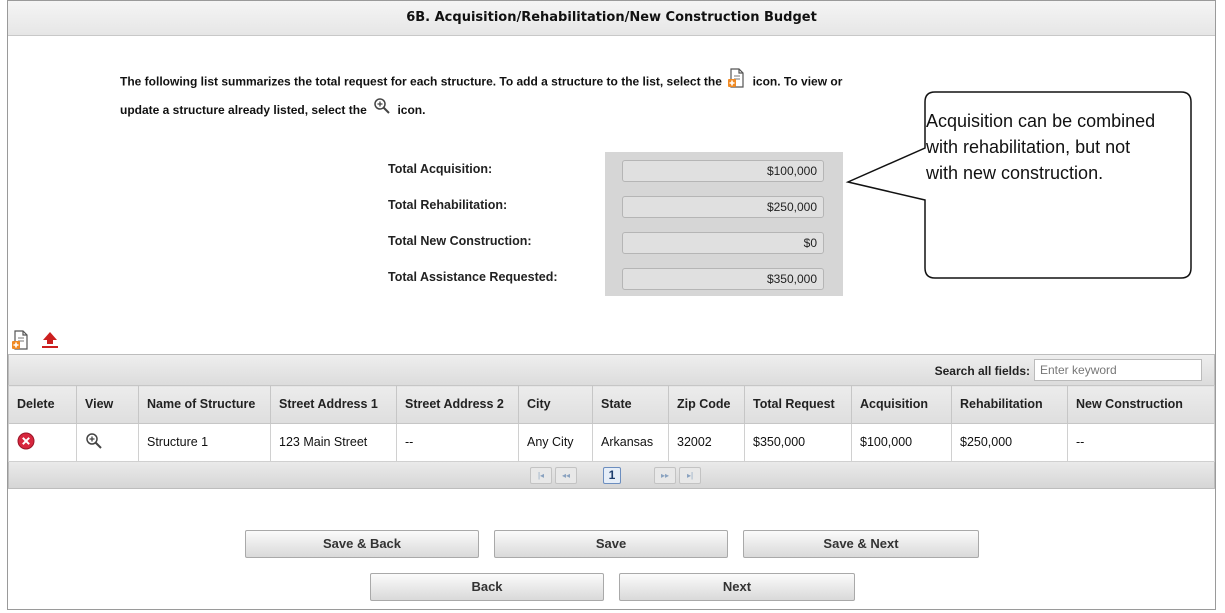 The image size is (1225, 613). What do you see at coordinates (982, 371) in the screenshot?
I see `search-label: Search all fields:` at bounding box center [982, 371].